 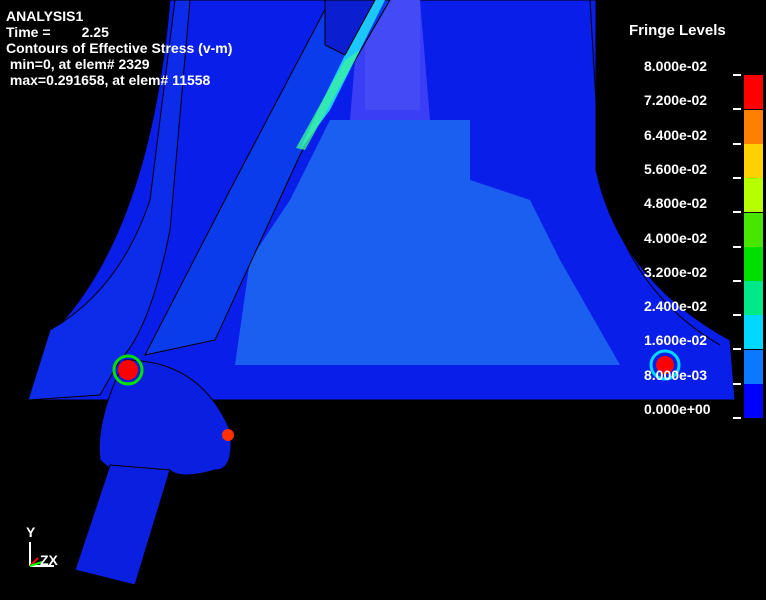 What do you see at coordinates (122, 525) in the screenshot?
I see `clapper-stem` at bounding box center [122, 525].